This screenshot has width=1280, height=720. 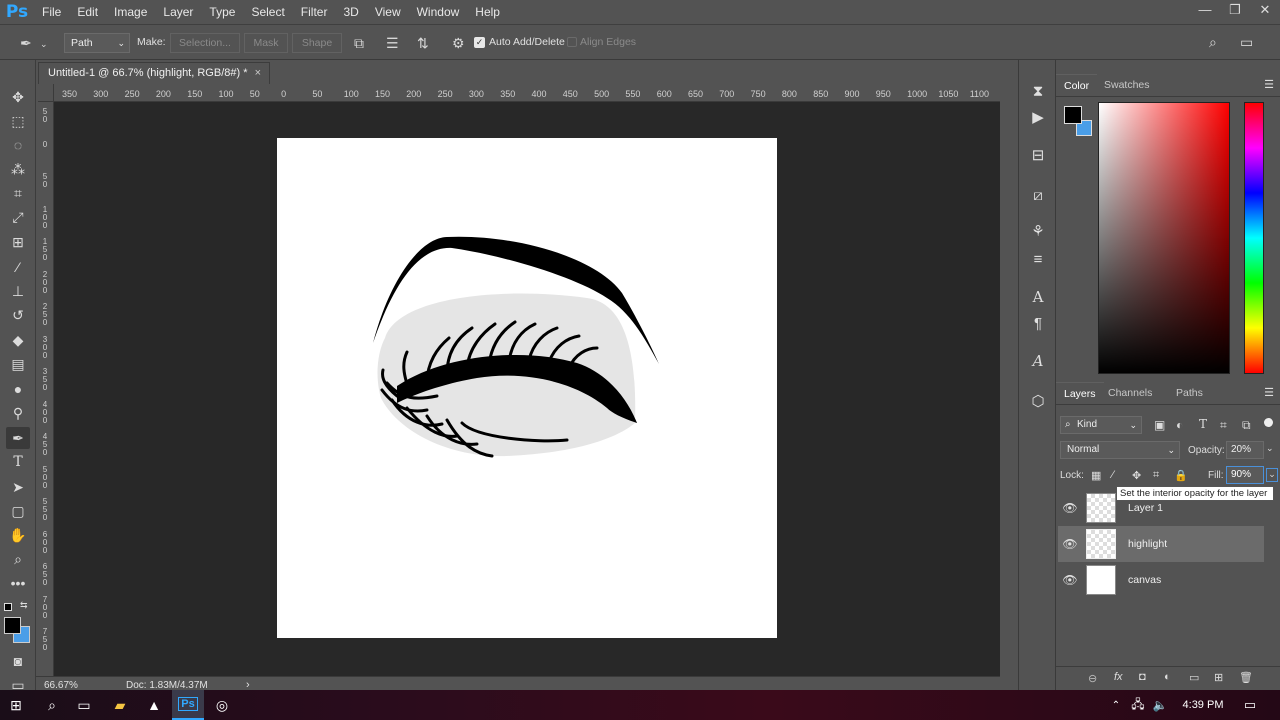 I want to click on network-icon: 🖧, so click(x=1138, y=705).